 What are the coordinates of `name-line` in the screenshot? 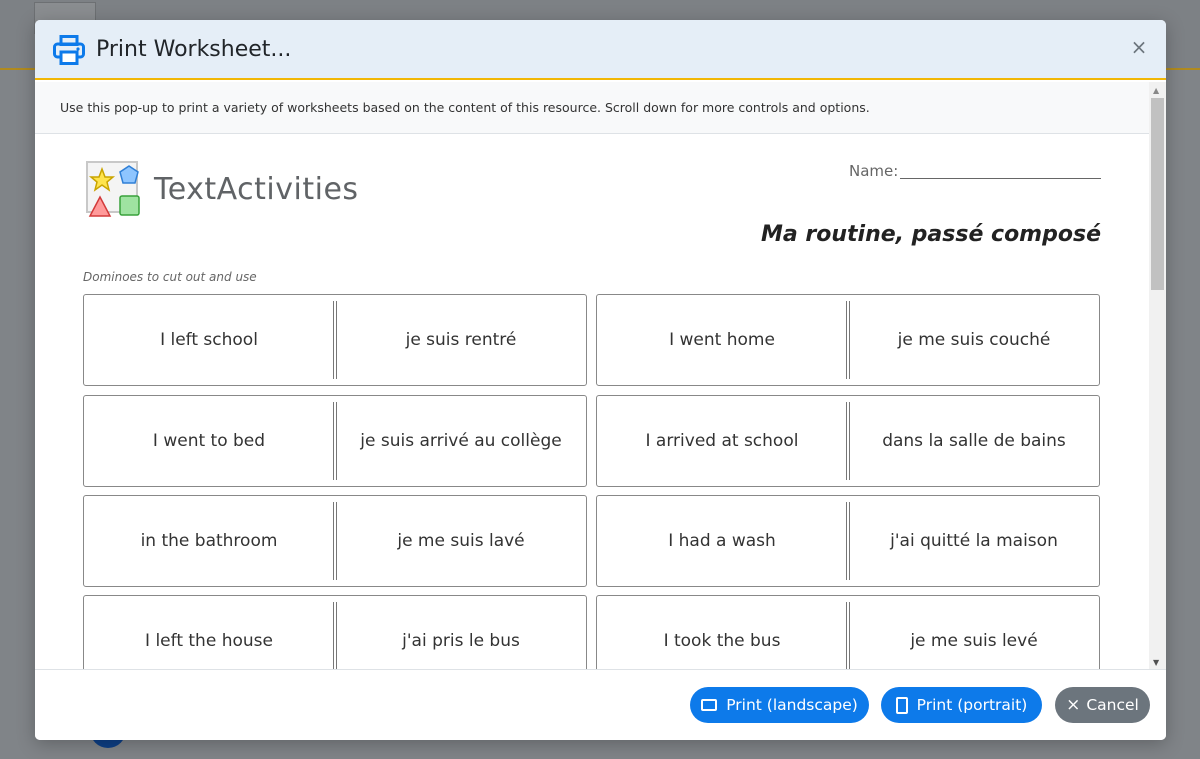 It's located at (1000, 178).